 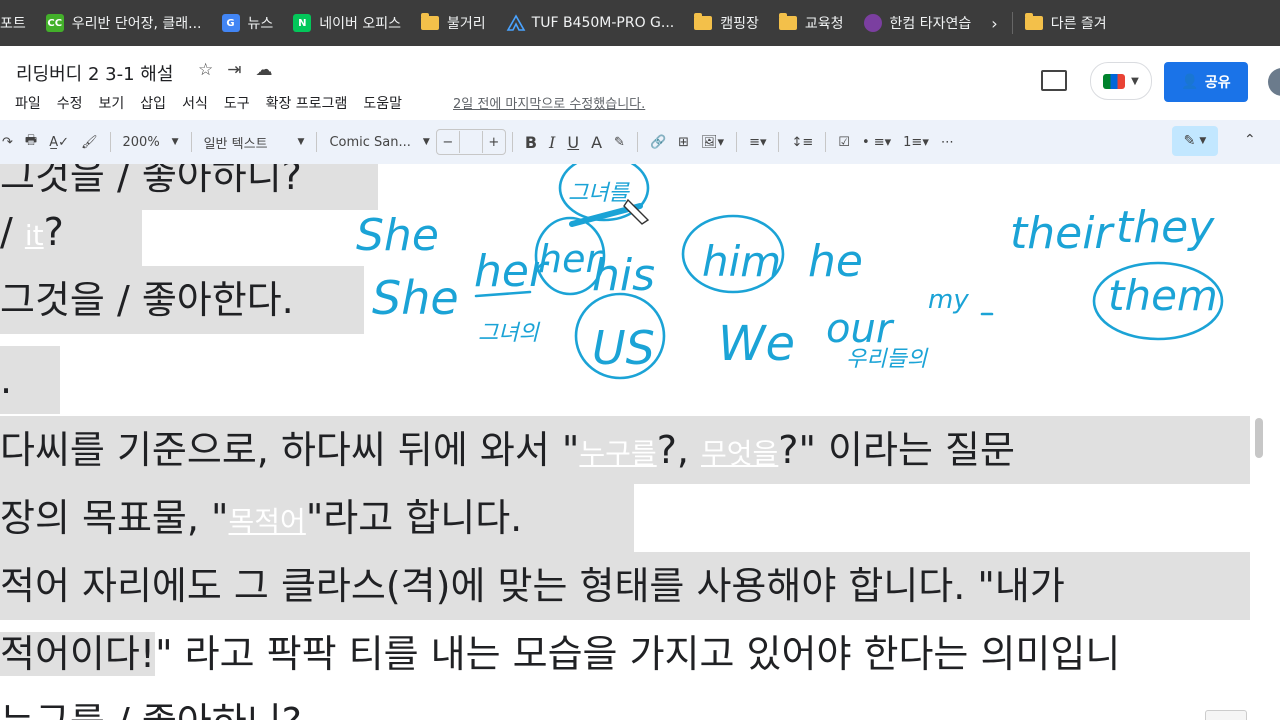 What do you see at coordinates (860, 329) in the screenshot?
I see `hw-our: our` at bounding box center [860, 329].